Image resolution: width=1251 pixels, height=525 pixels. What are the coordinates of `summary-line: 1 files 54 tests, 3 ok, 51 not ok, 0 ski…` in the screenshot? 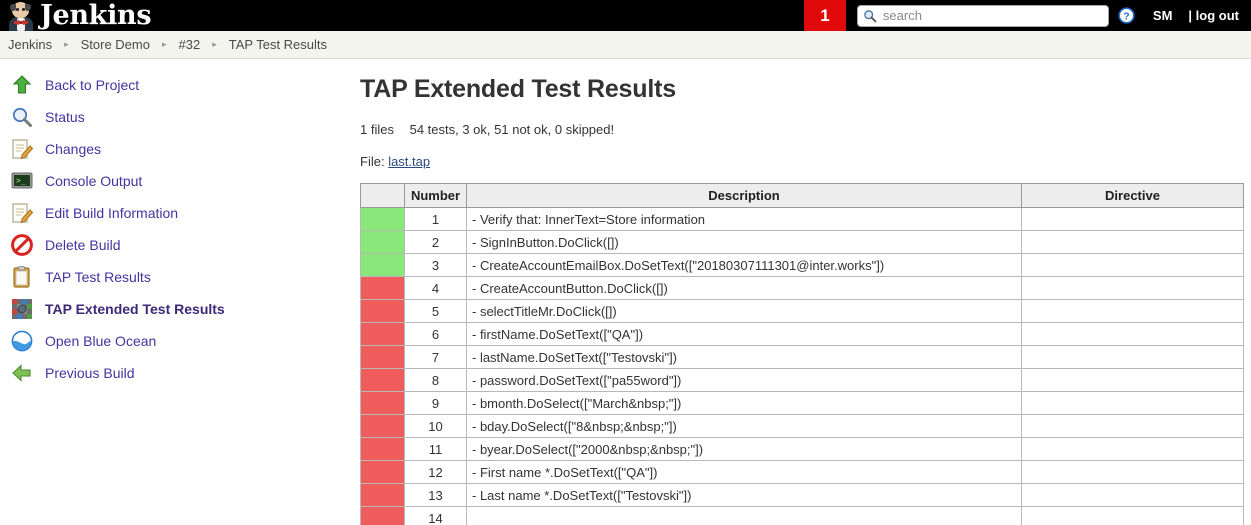 It's located at (805, 129).